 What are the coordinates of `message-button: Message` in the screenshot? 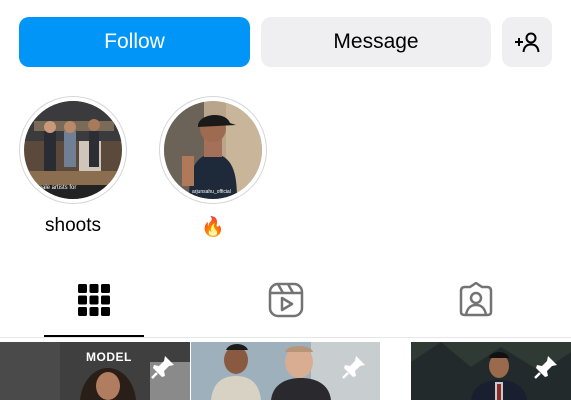 It's located at (376, 42).